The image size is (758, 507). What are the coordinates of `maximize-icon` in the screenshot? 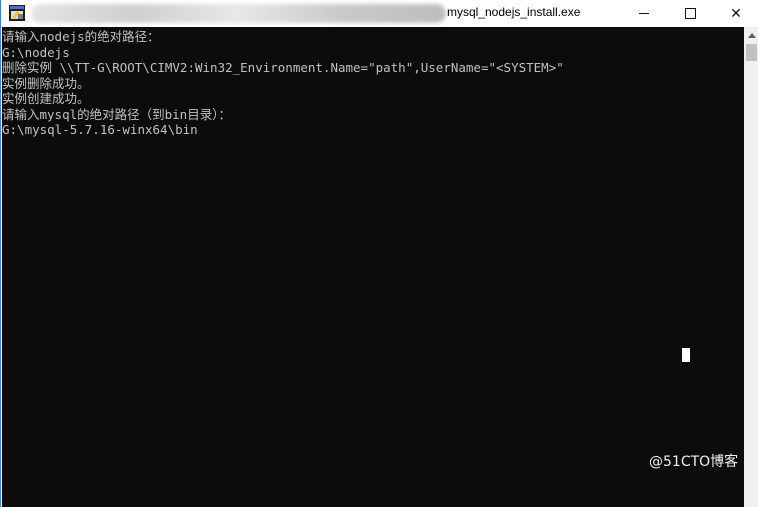 It's located at (690, 13).